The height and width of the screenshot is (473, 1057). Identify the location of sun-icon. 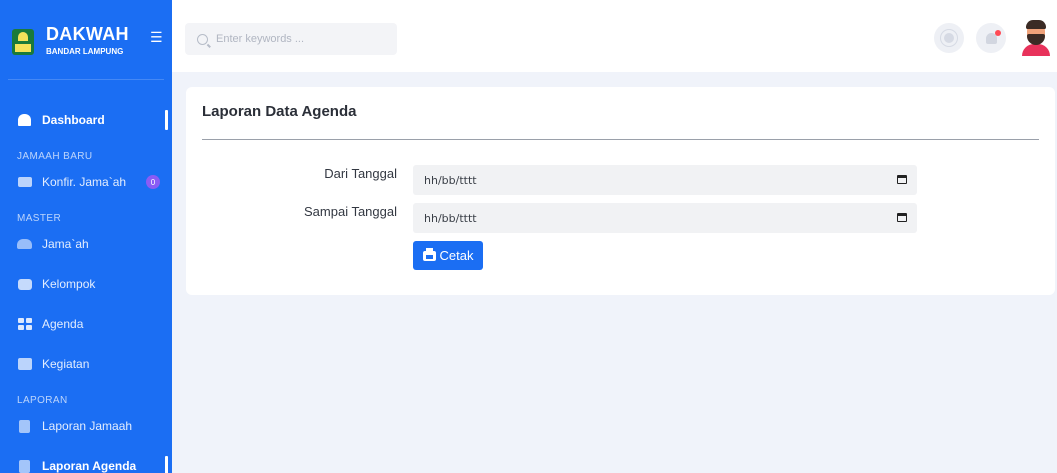
(949, 38).